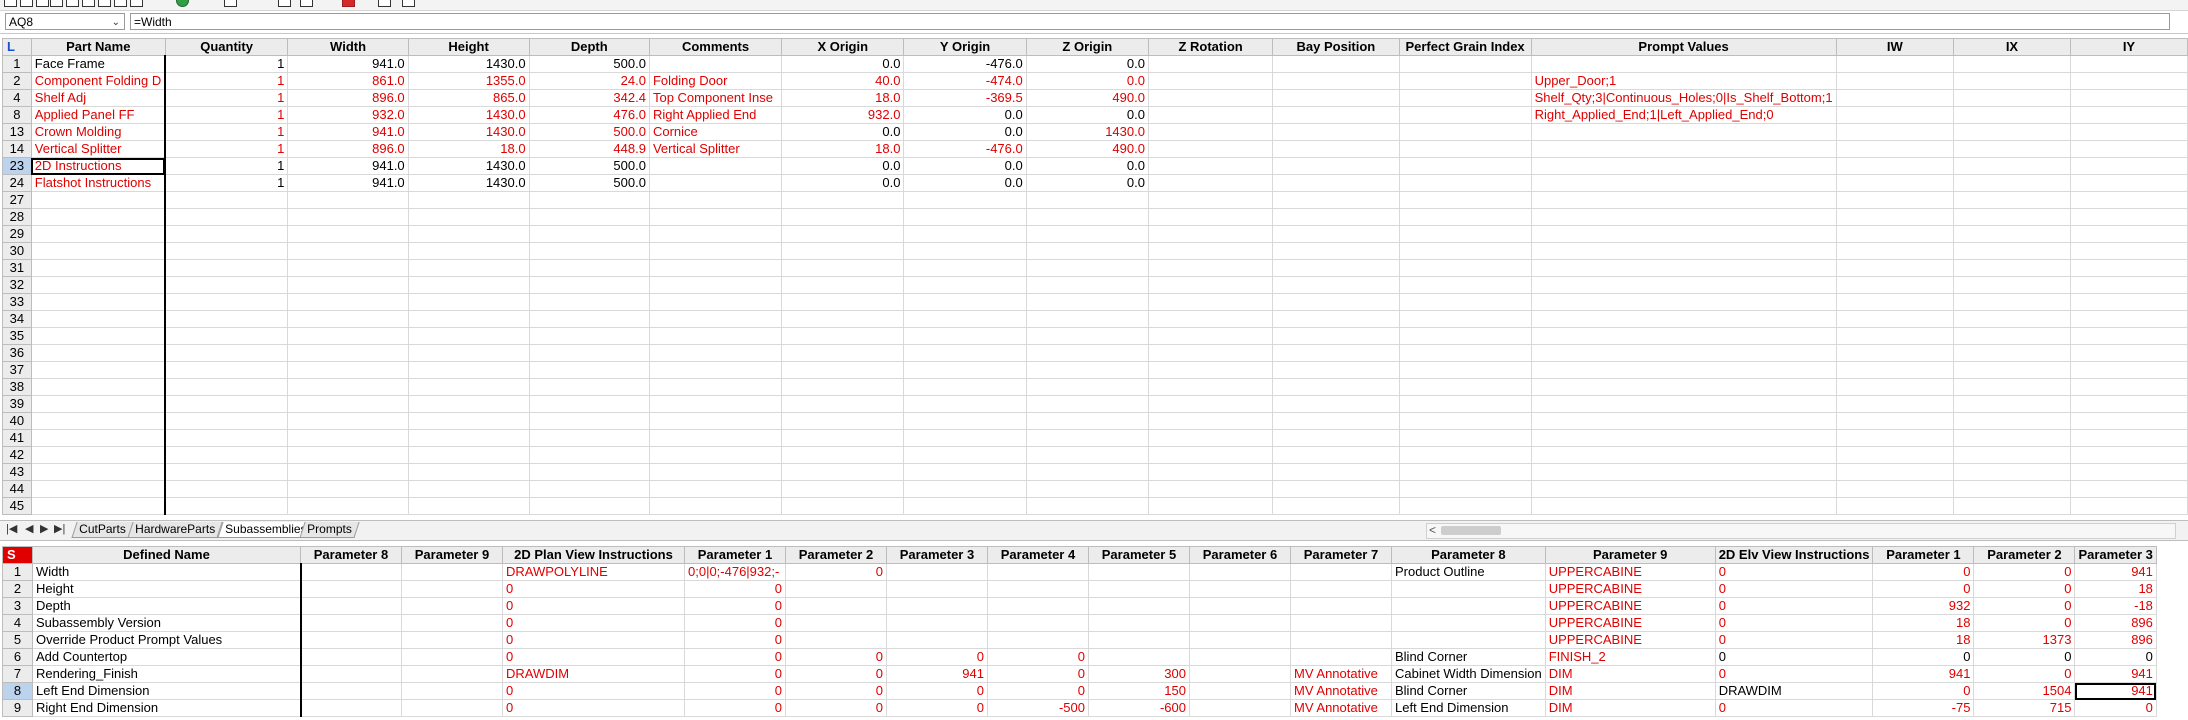 This screenshot has width=2188, height=720. What do you see at coordinates (167, 640) in the screenshot?
I see `grid-cell: Override Product Prompt Values` at bounding box center [167, 640].